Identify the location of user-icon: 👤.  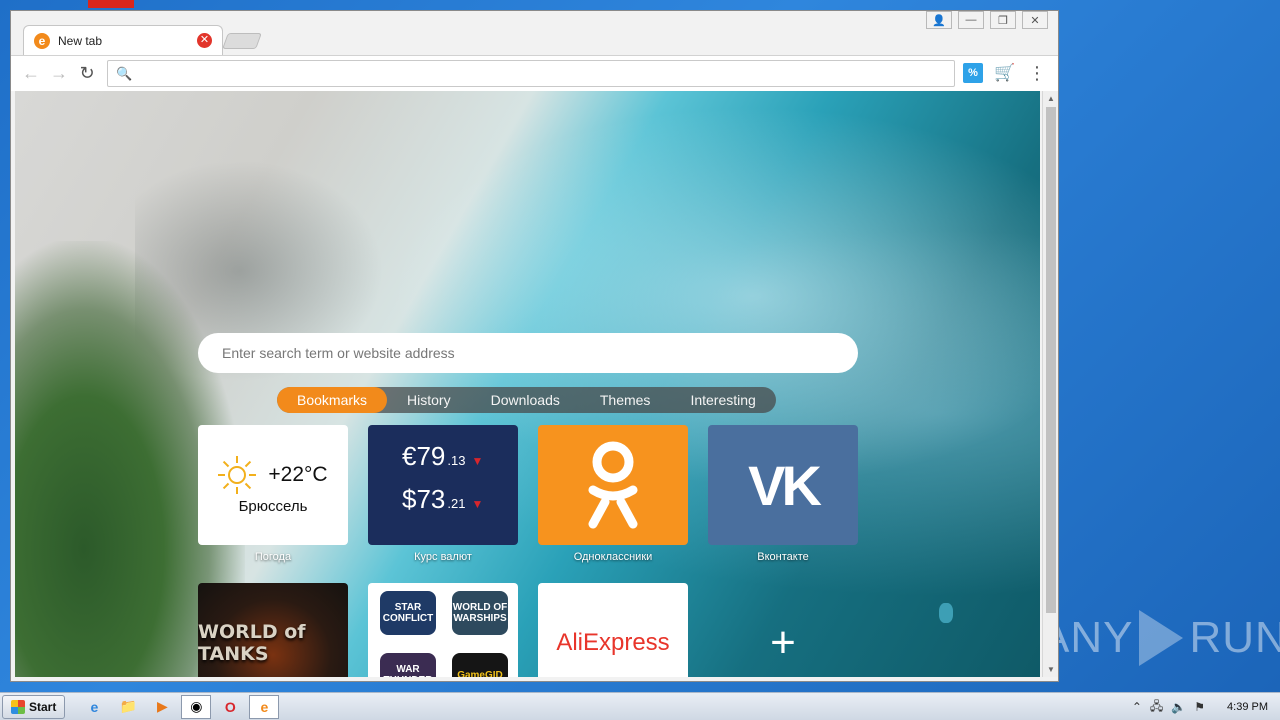
(939, 20).